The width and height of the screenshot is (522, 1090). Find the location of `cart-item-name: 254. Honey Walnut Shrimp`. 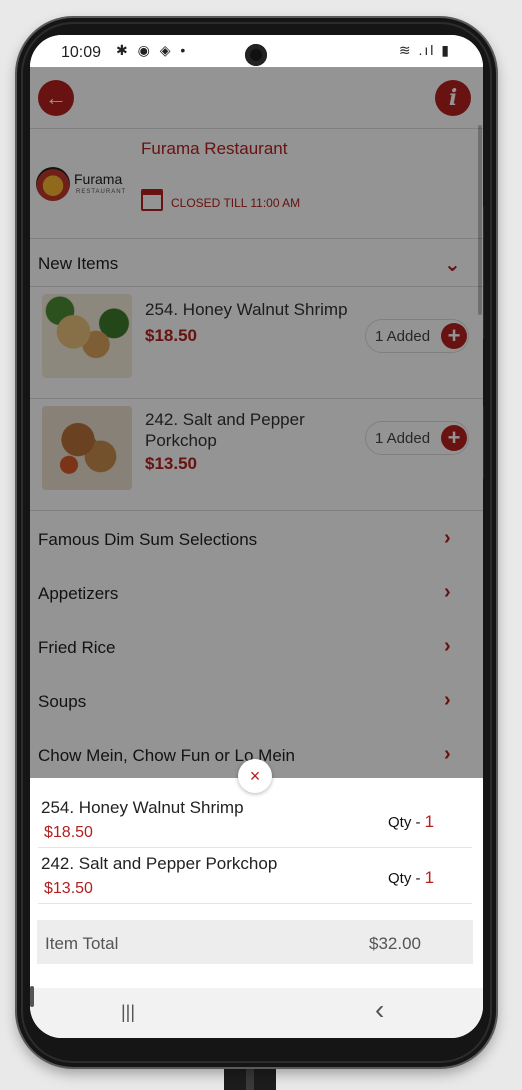

cart-item-name: 254. Honey Walnut Shrimp is located at coordinates (142, 807).